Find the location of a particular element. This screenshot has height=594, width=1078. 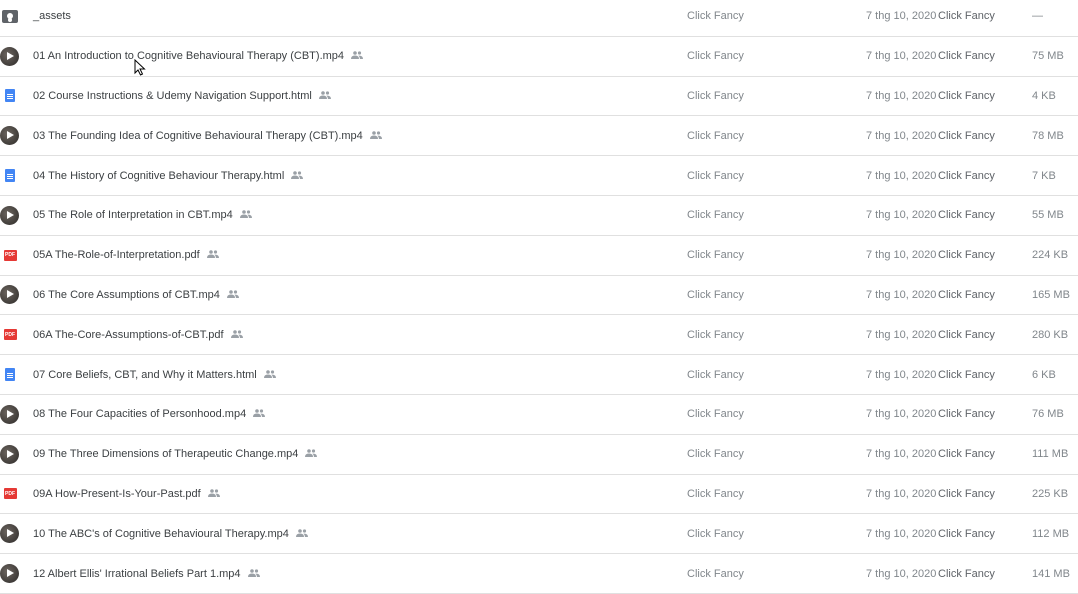

file-size: 7 KB is located at coordinates (1044, 175).